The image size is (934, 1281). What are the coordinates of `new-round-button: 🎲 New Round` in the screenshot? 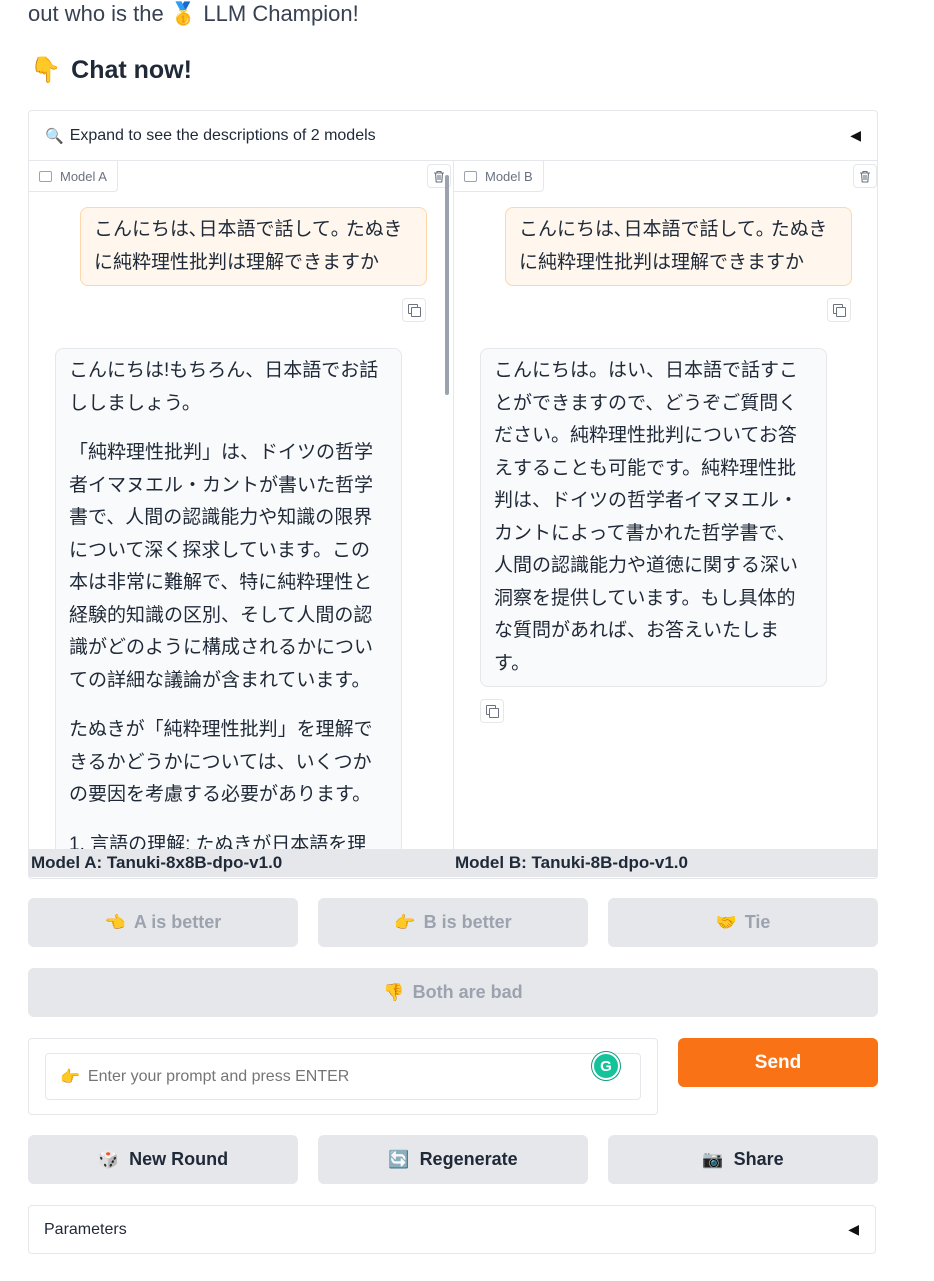 It's located at (163, 1159).